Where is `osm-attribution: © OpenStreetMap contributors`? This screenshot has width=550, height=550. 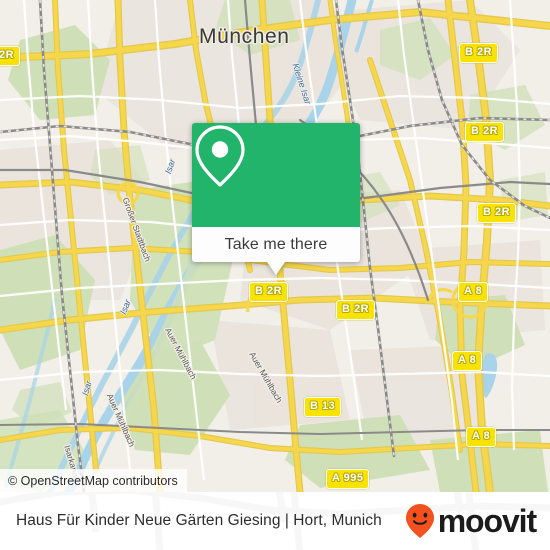
osm-attribution: © OpenStreetMap contributors is located at coordinates (93, 480).